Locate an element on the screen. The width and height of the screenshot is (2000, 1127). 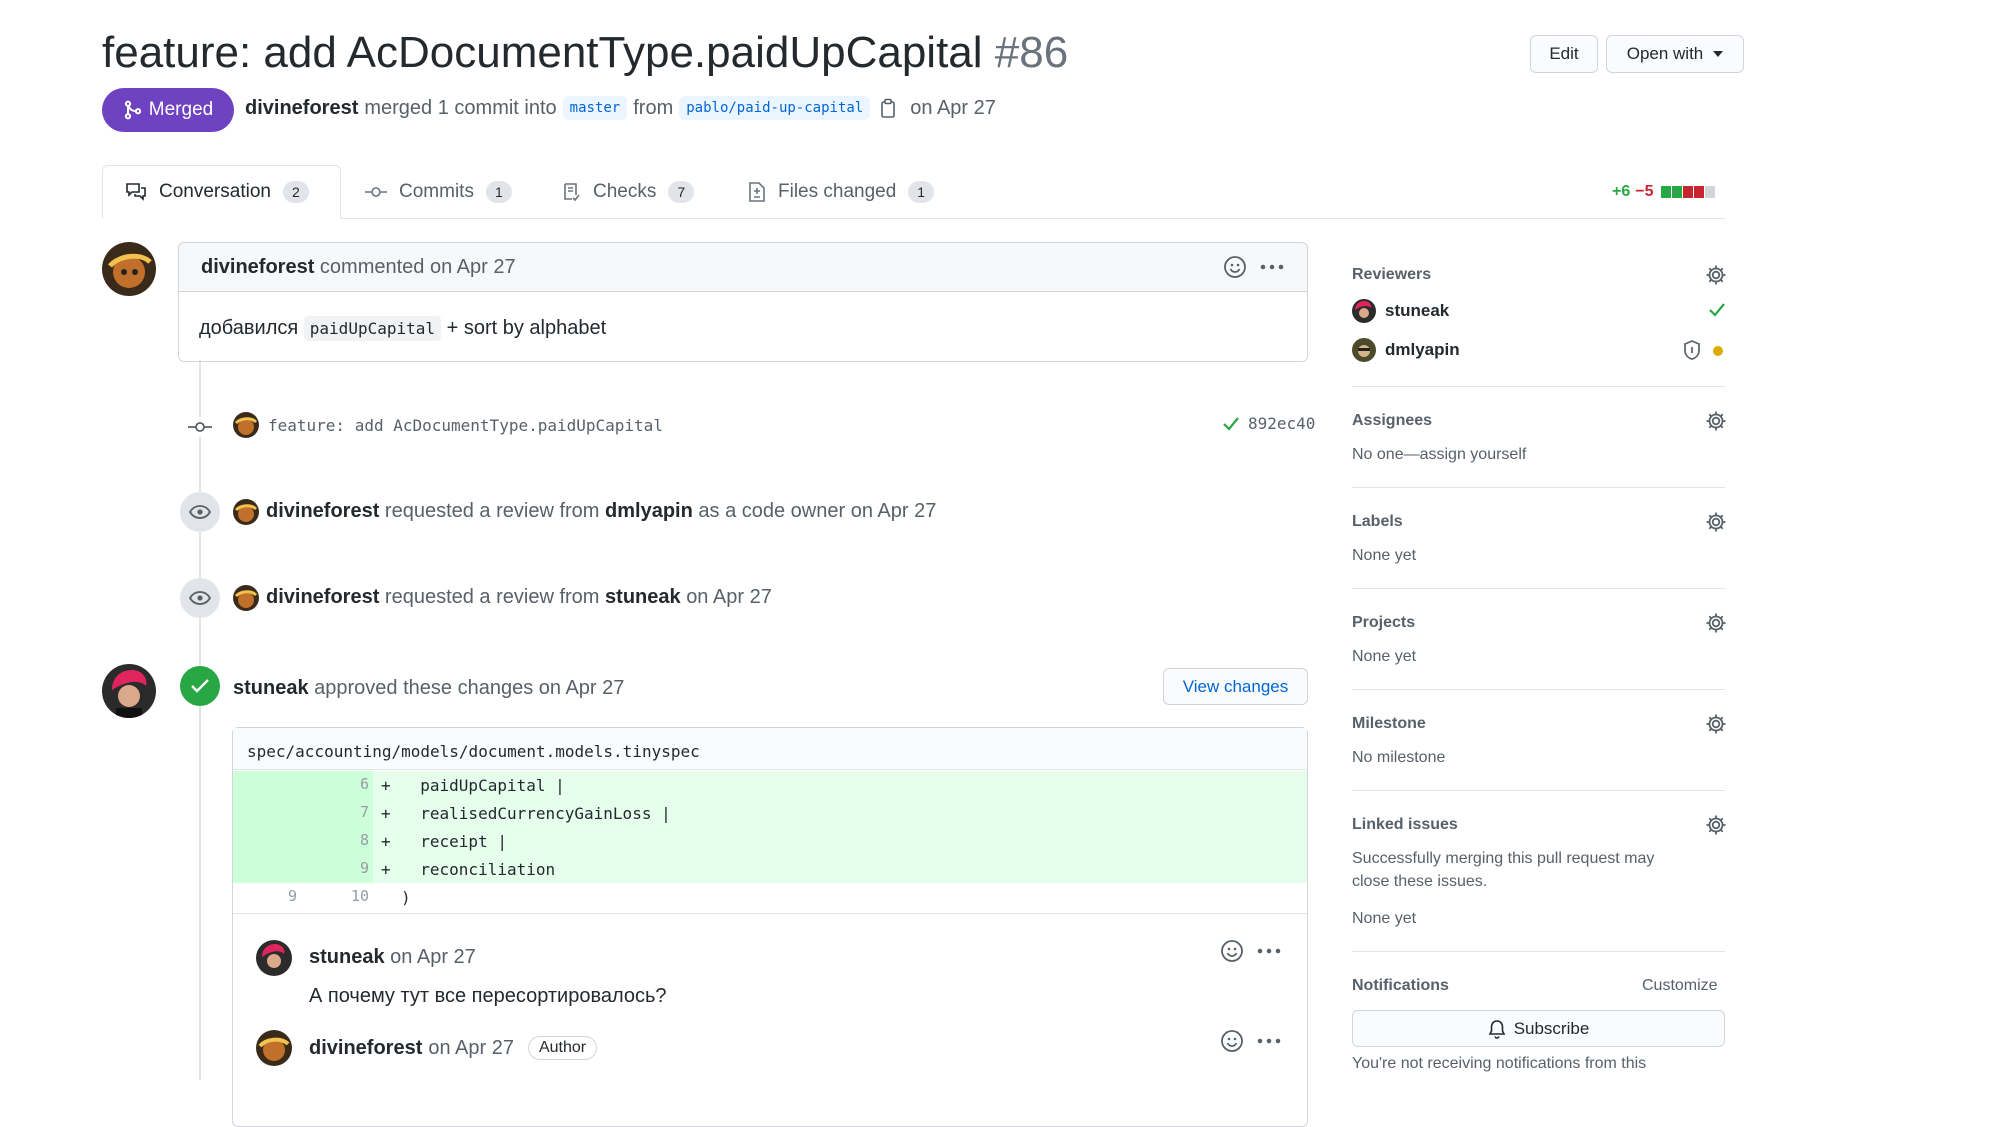
notifications-title: Notifications is located at coordinates (1400, 985).